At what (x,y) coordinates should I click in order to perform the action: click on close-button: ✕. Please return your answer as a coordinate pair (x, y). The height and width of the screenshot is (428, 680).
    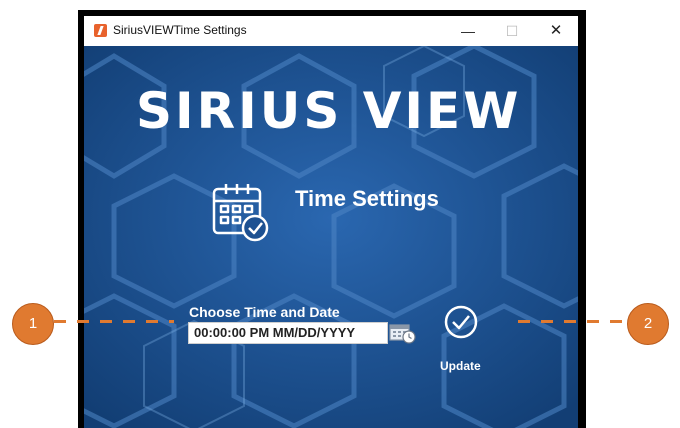
    Looking at the image, I should click on (556, 31).